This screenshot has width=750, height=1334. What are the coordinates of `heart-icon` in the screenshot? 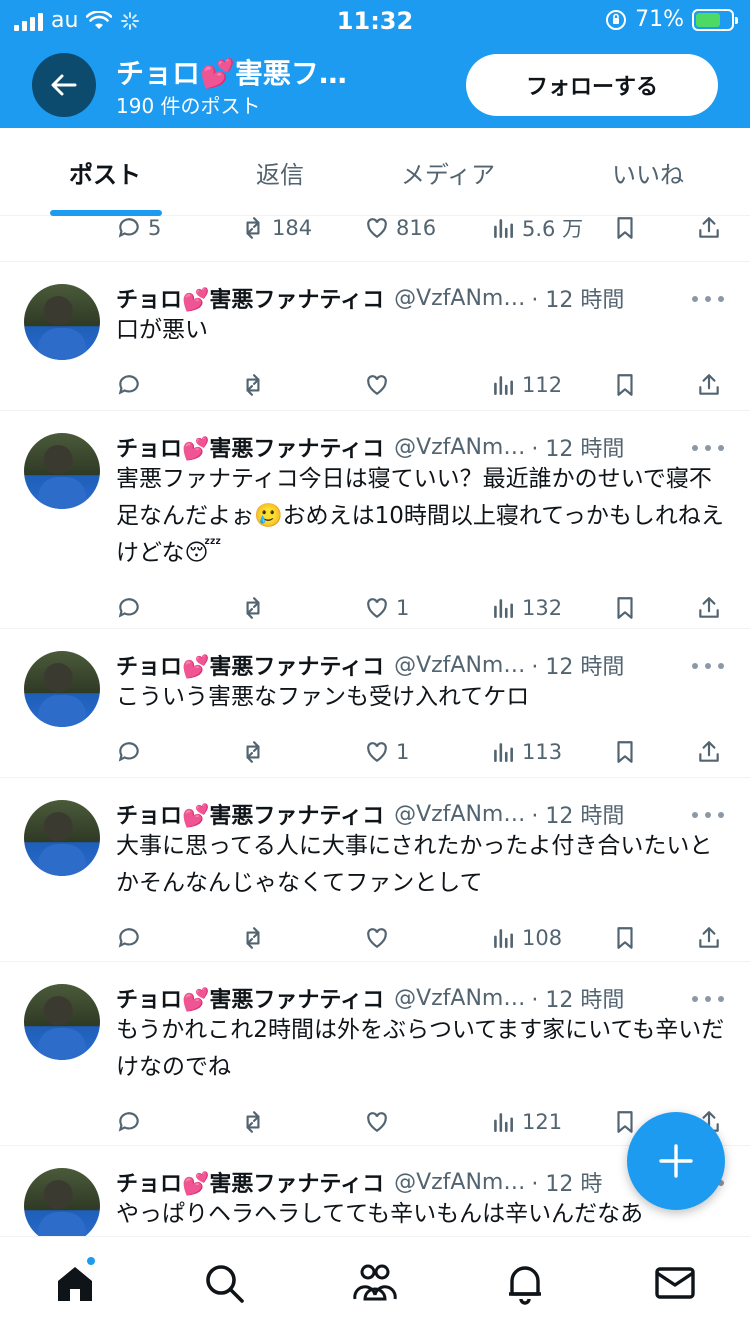 It's located at (377, 752).